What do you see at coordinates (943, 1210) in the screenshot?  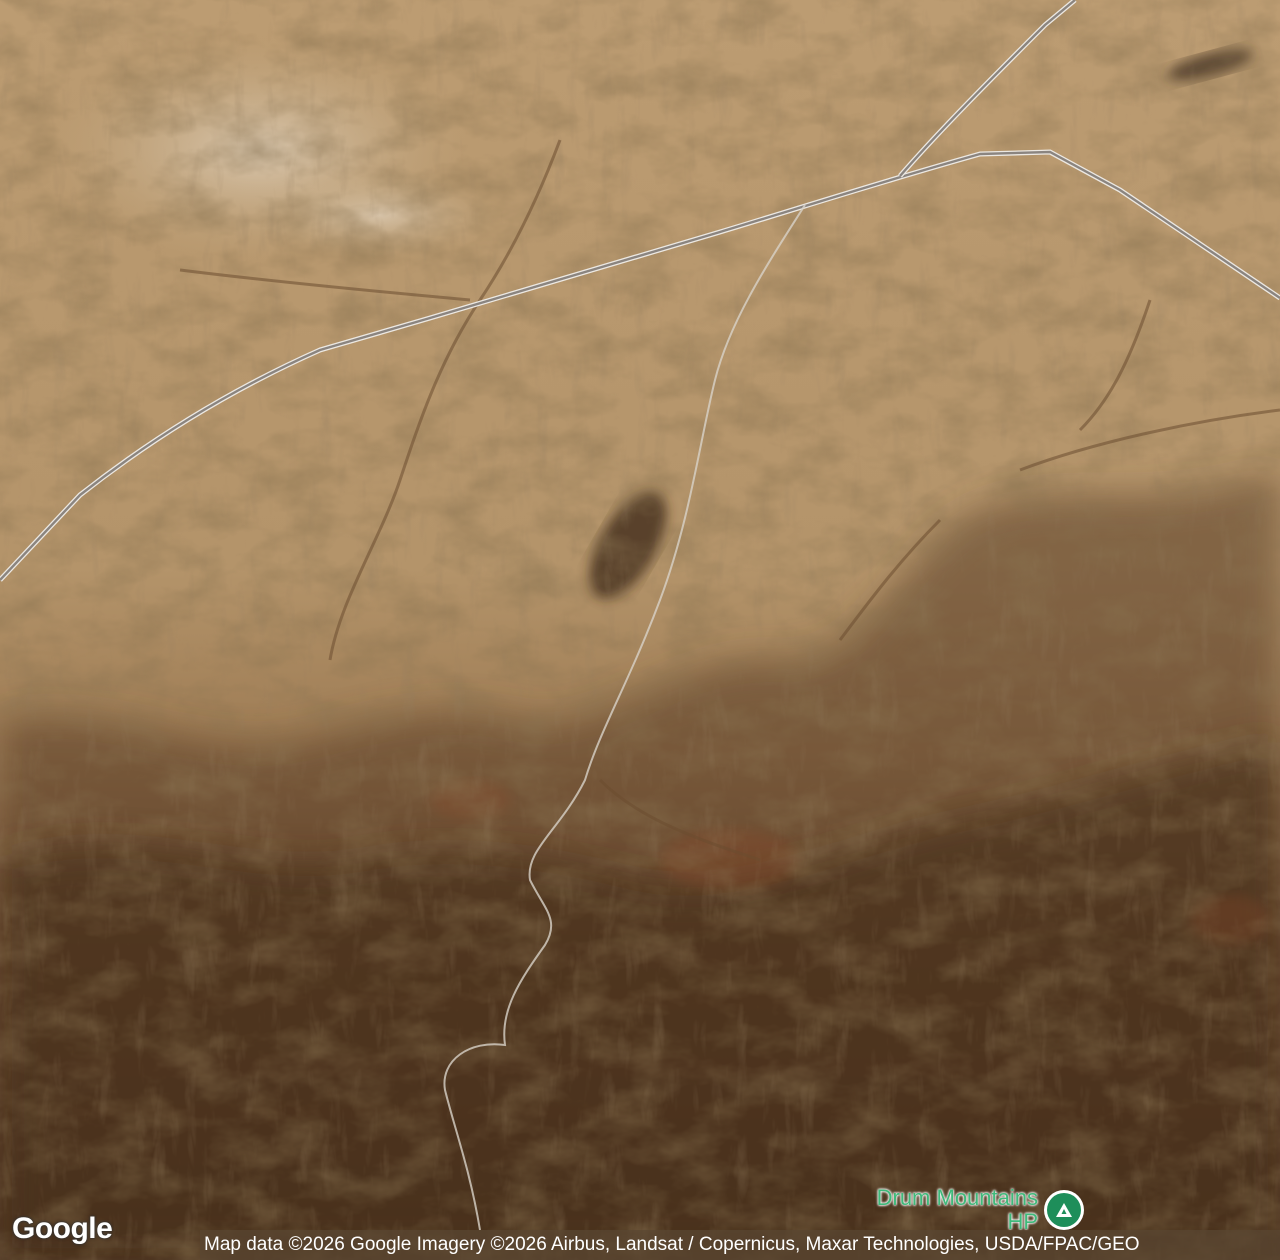 I see `poi-label: Drum Mountains HP` at bounding box center [943, 1210].